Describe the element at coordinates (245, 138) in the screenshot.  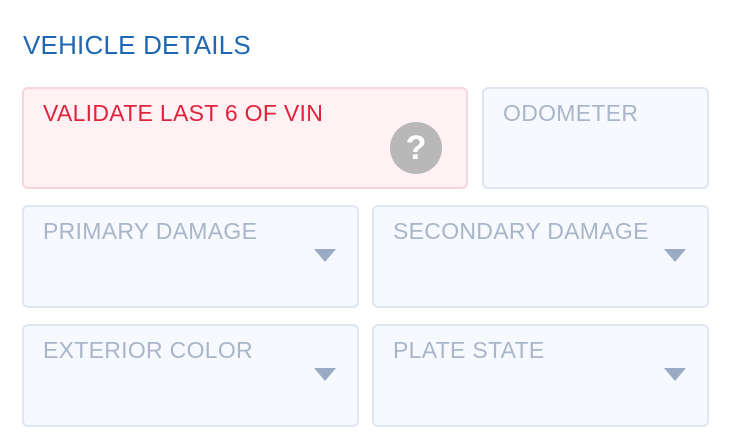
I see `vin-field: VALIDATE LAST 6 OF VIN ?` at that location.